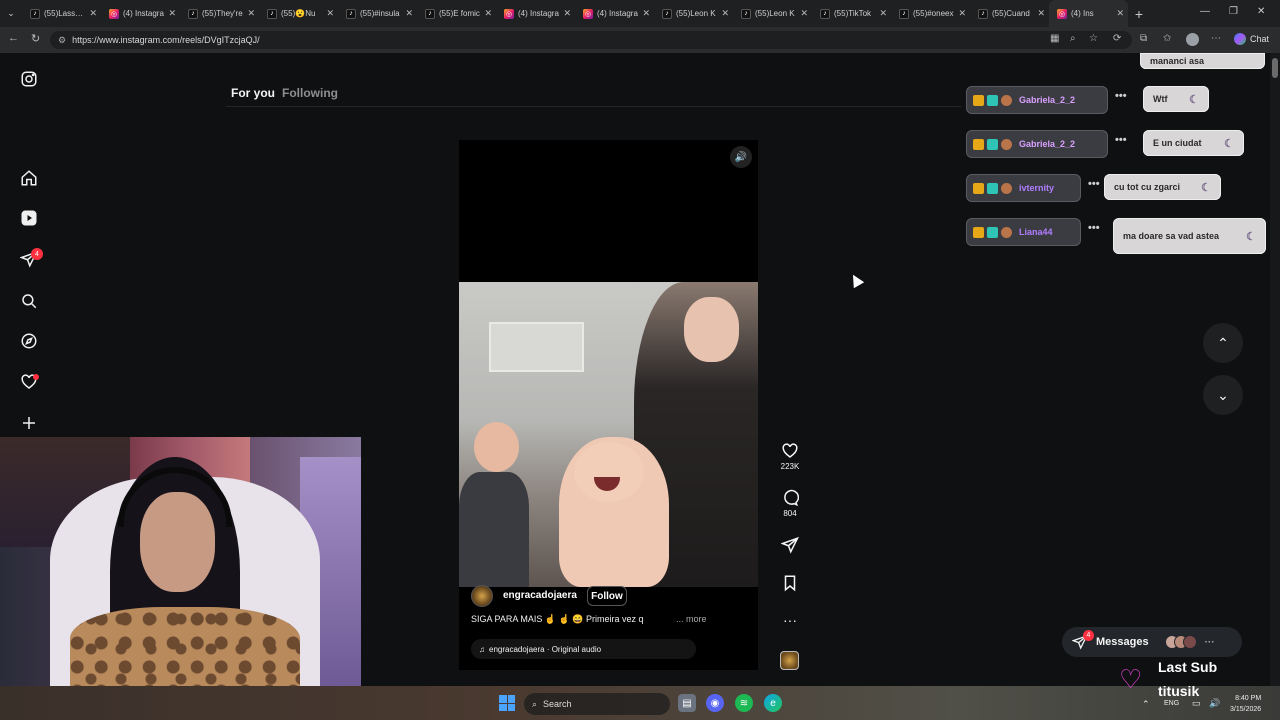 The height and width of the screenshot is (720, 1280). What do you see at coordinates (1146, 704) in the screenshot?
I see `tray-chevron-icon: ⌃` at bounding box center [1146, 704].